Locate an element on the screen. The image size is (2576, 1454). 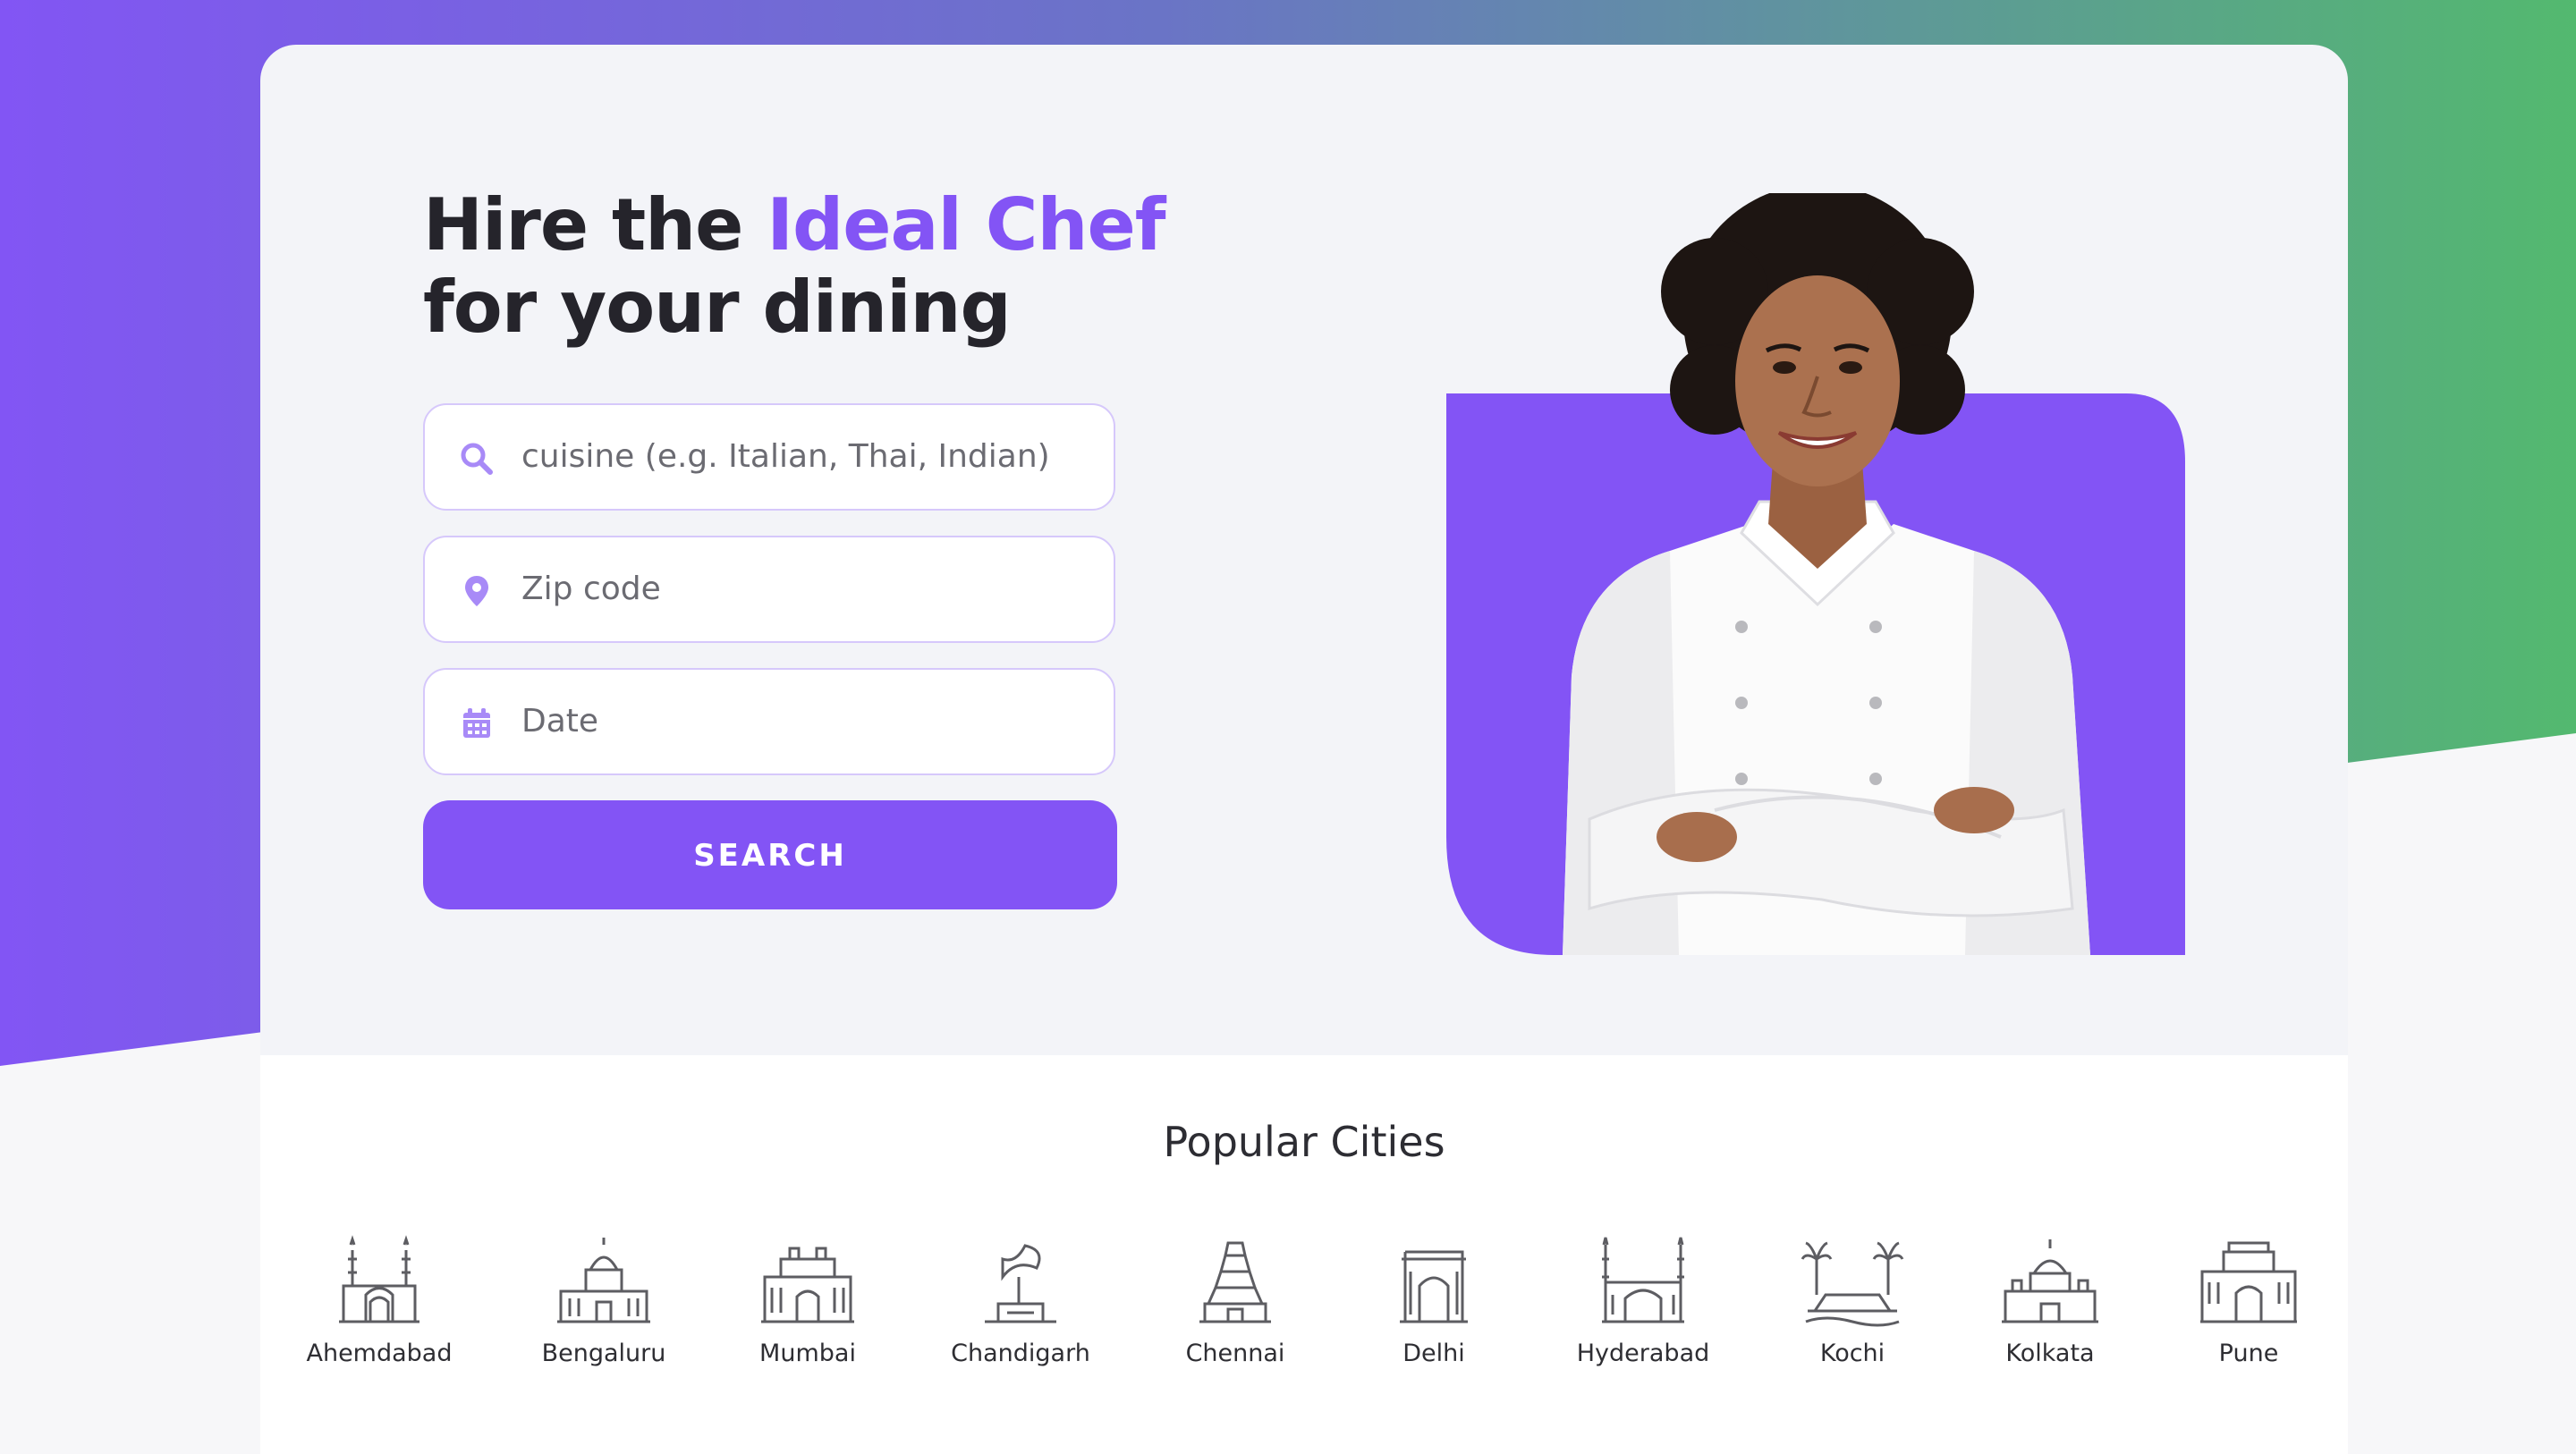
calendar-icon is located at coordinates (476, 723).